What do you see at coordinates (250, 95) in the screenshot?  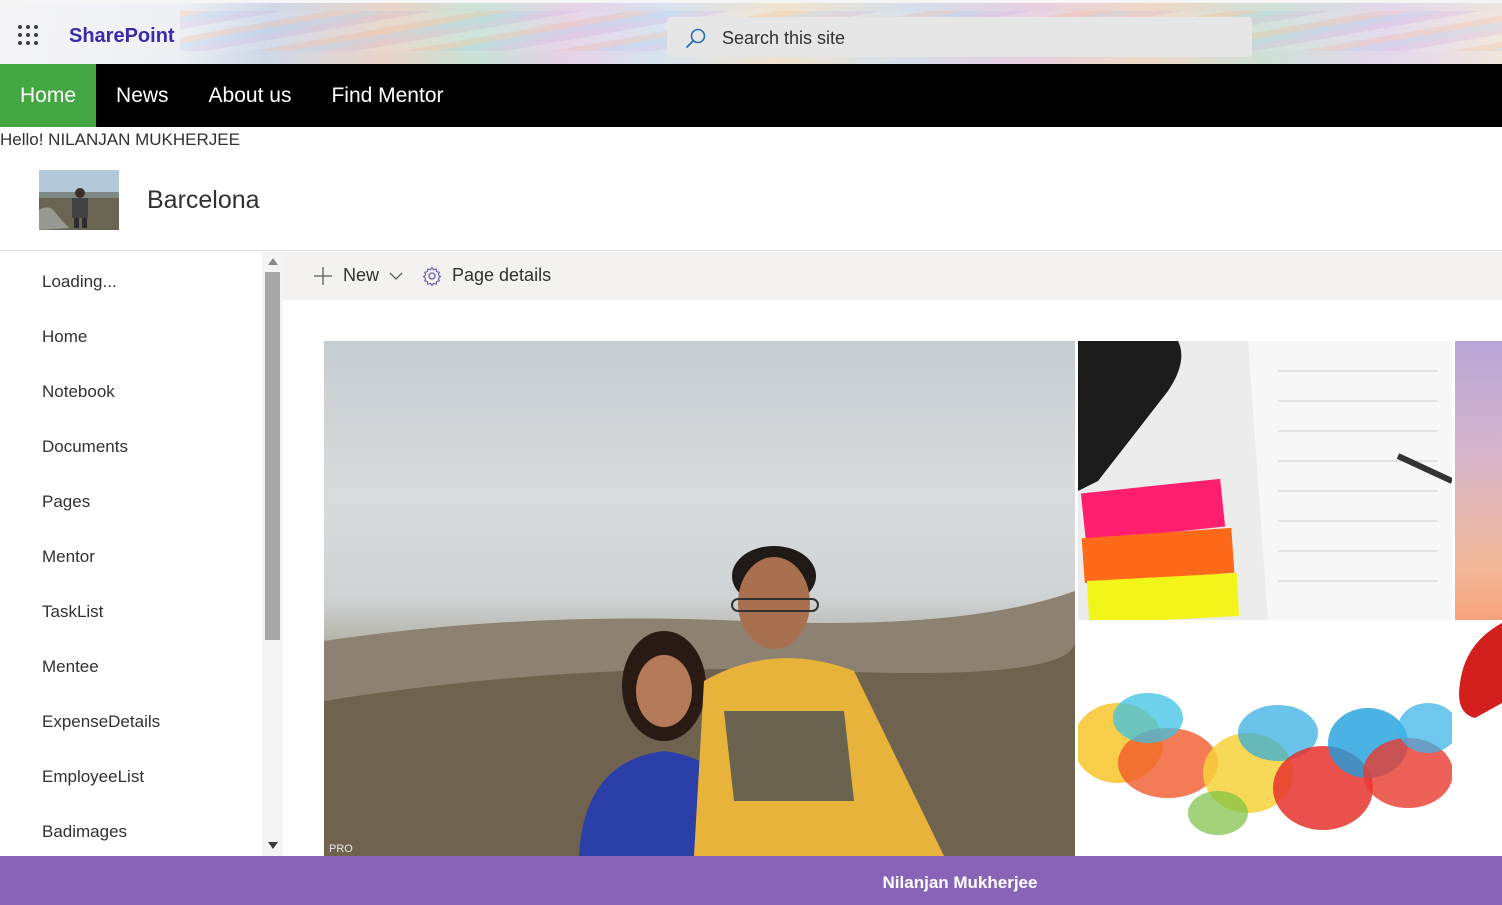 I see `nav-item-about-us: About us` at bounding box center [250, 95].